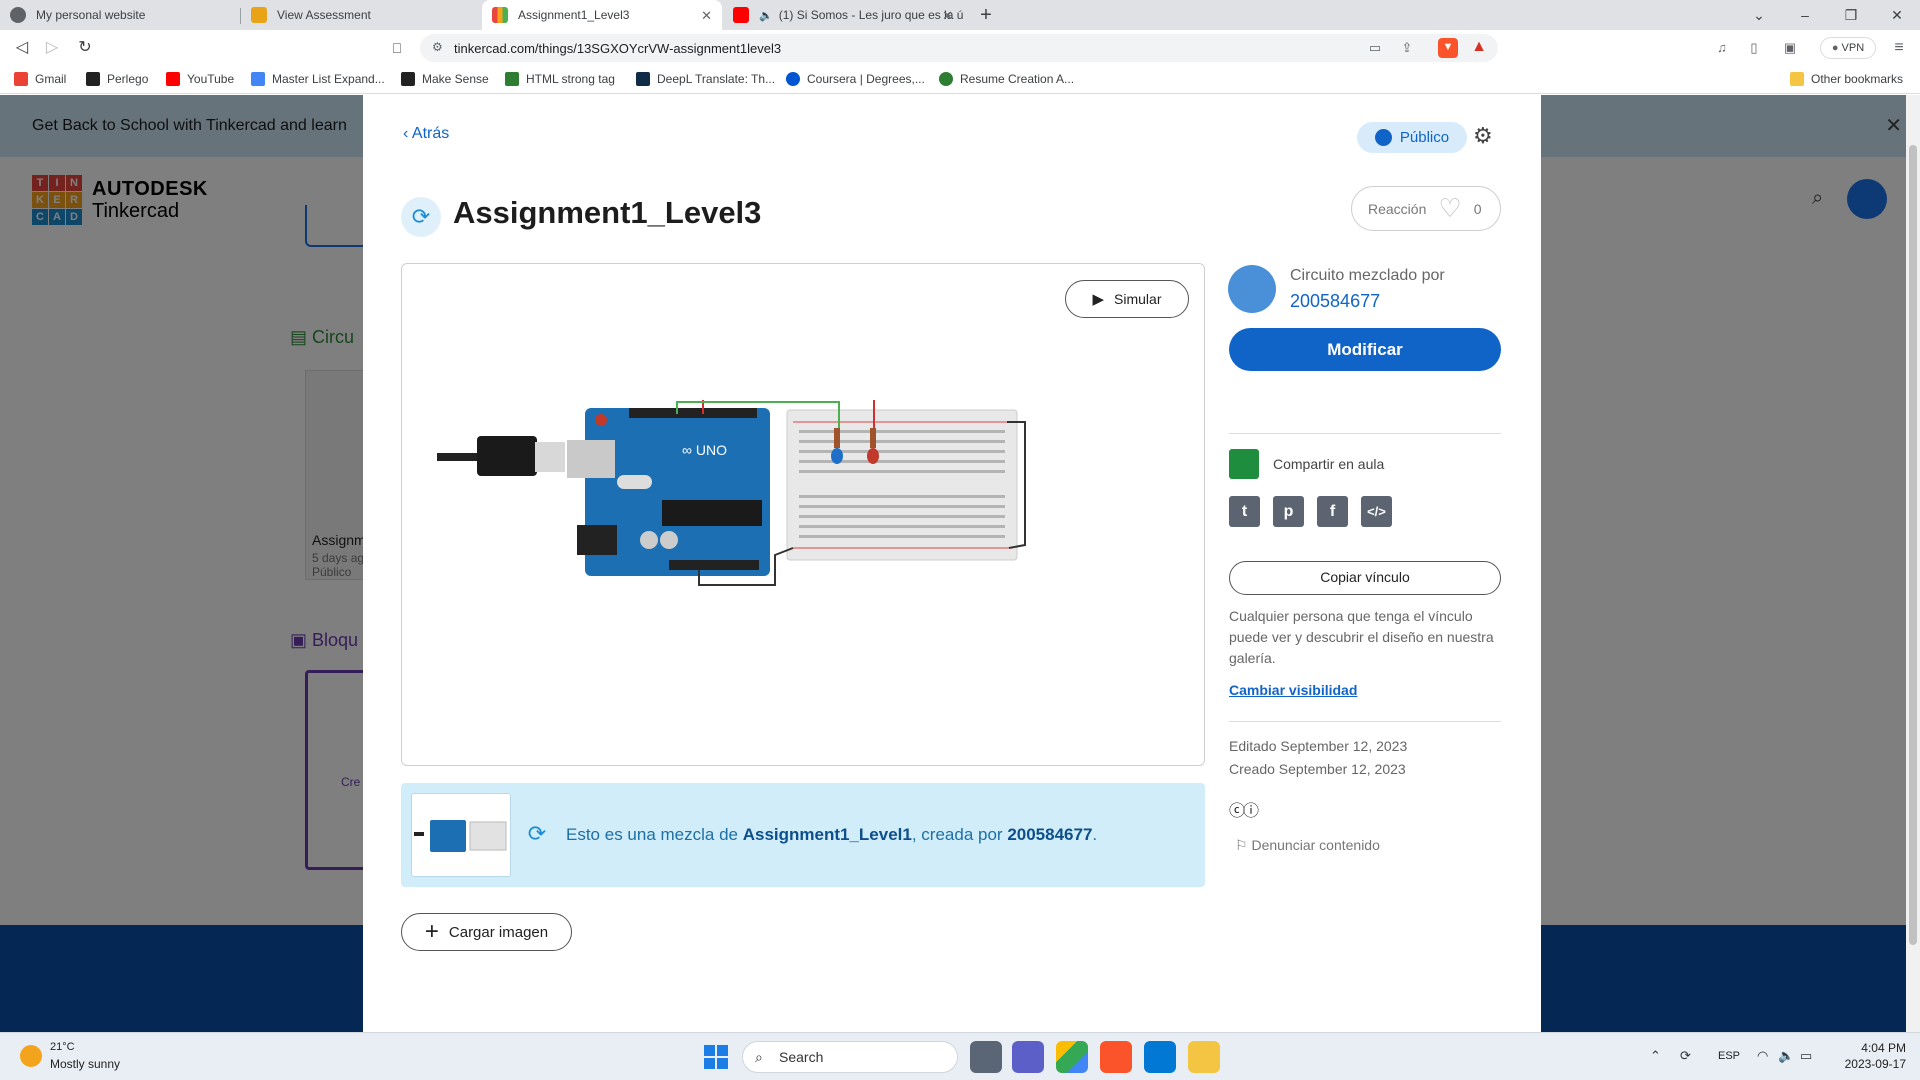 The image size is (1920, 1080). Describe the element at coordinates (1871, 1064) in the screenshot. I see `clock-date: 2023-09-17` at that location.